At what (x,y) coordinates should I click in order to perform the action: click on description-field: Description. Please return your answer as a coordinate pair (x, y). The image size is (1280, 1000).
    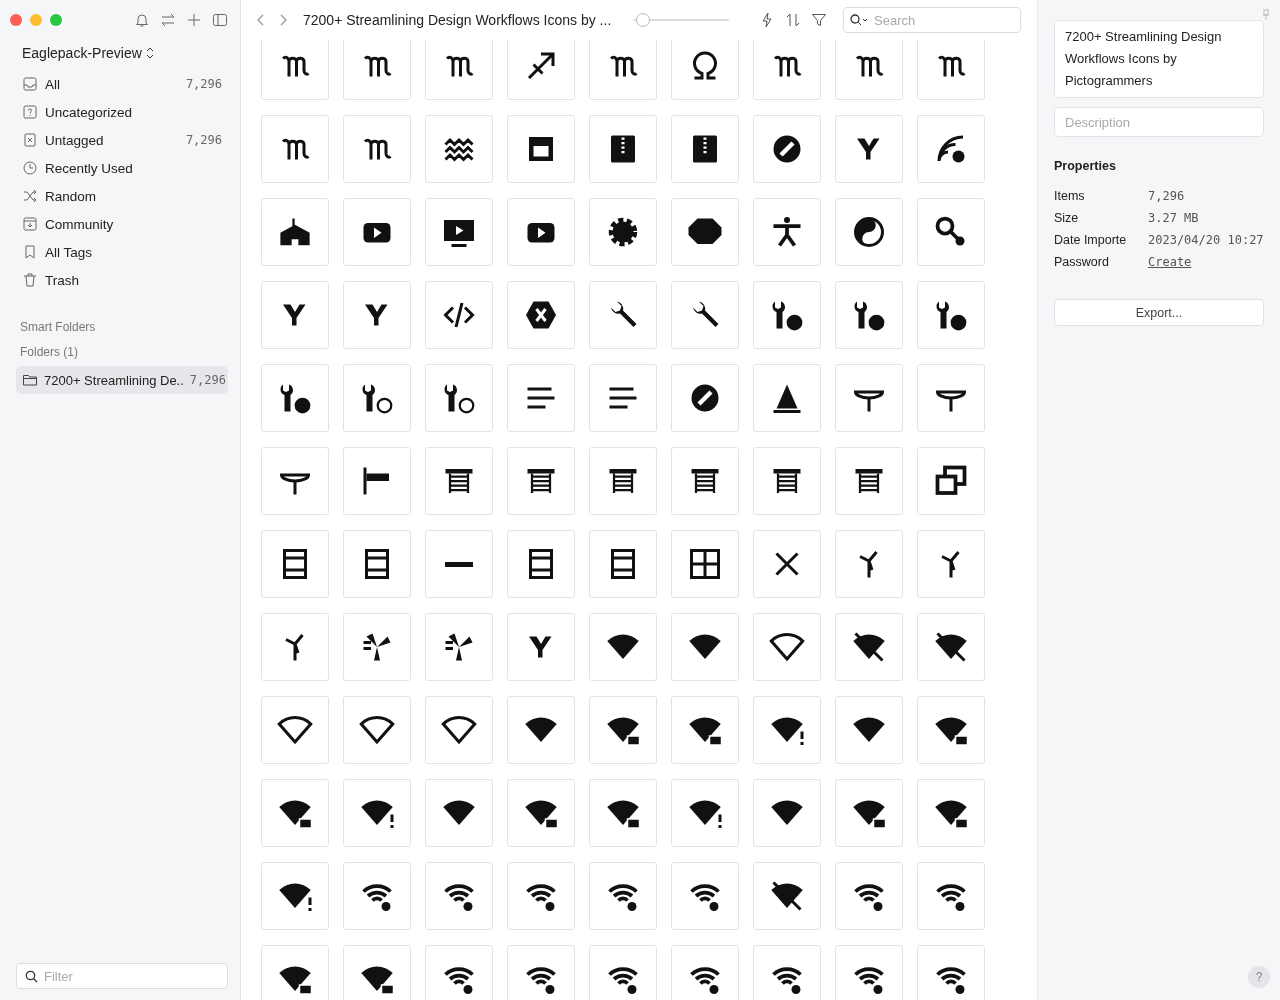
    Looking at the image, I should click on (1159, 122).